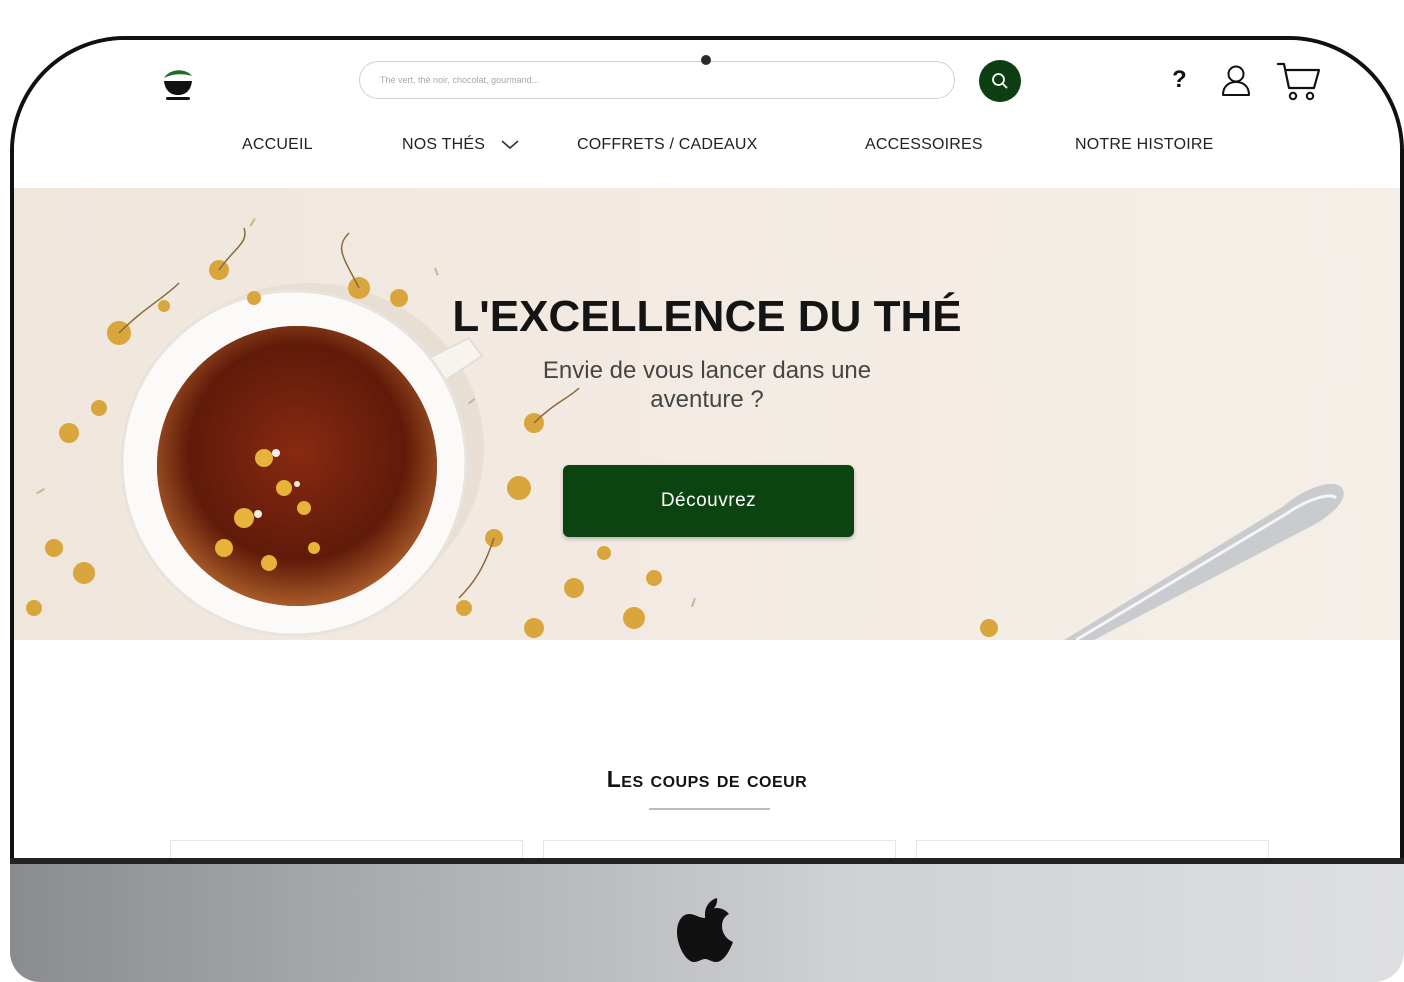 This screenshot has width=1404, height=982. Describe the element at coordinates (707, 385) in the screenshot. I see `hero-subtitle: Envie de vous lancer dans une aventure ?` at that location.